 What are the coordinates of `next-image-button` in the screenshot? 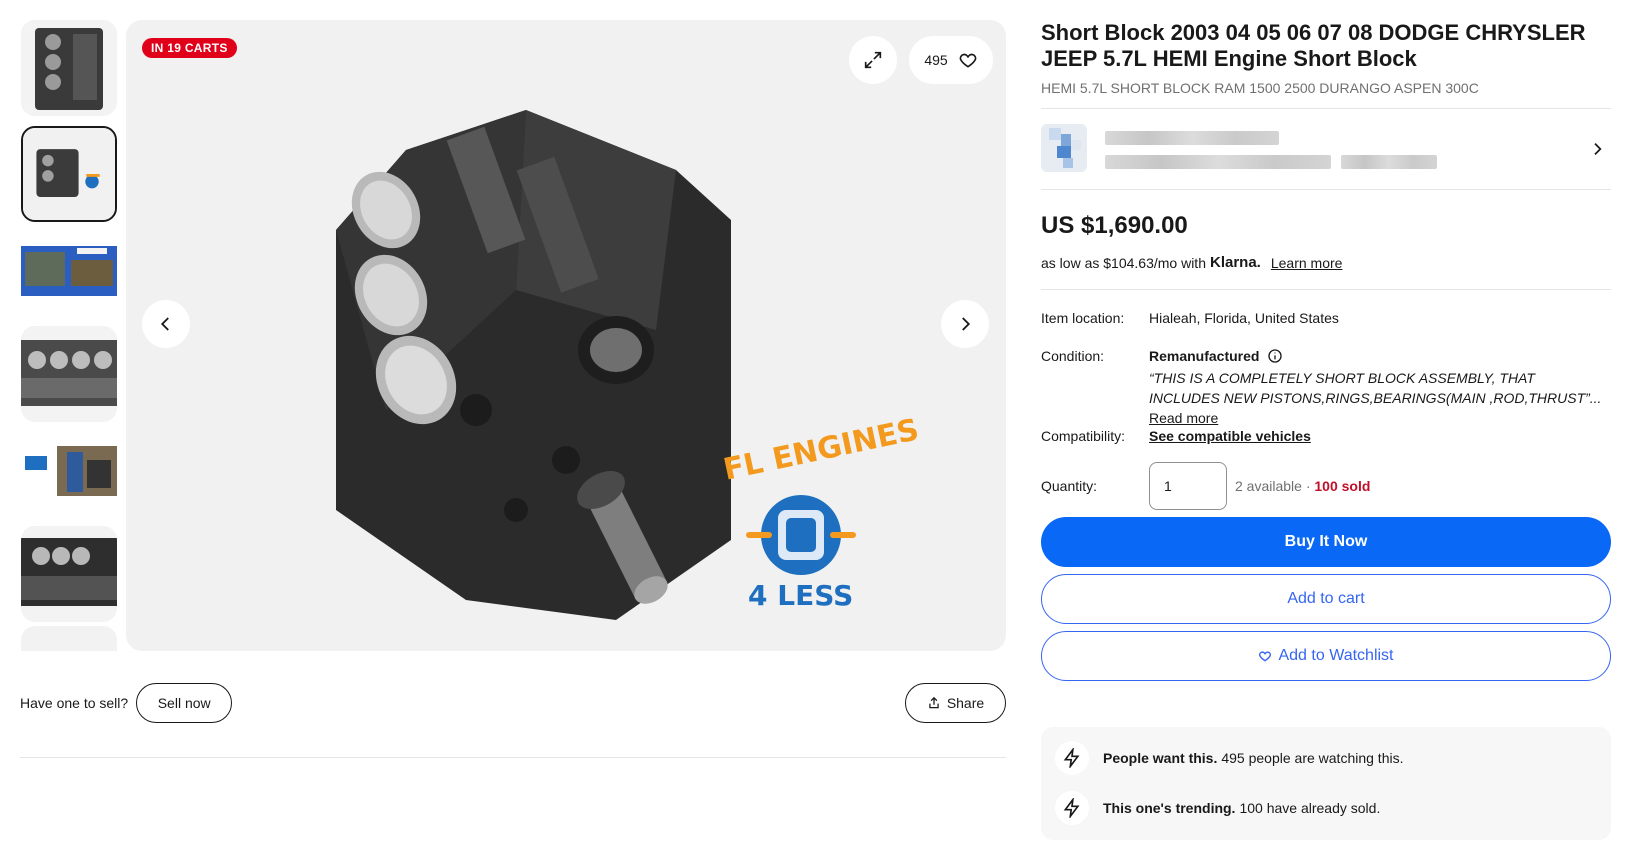 It's located at (965, 324).